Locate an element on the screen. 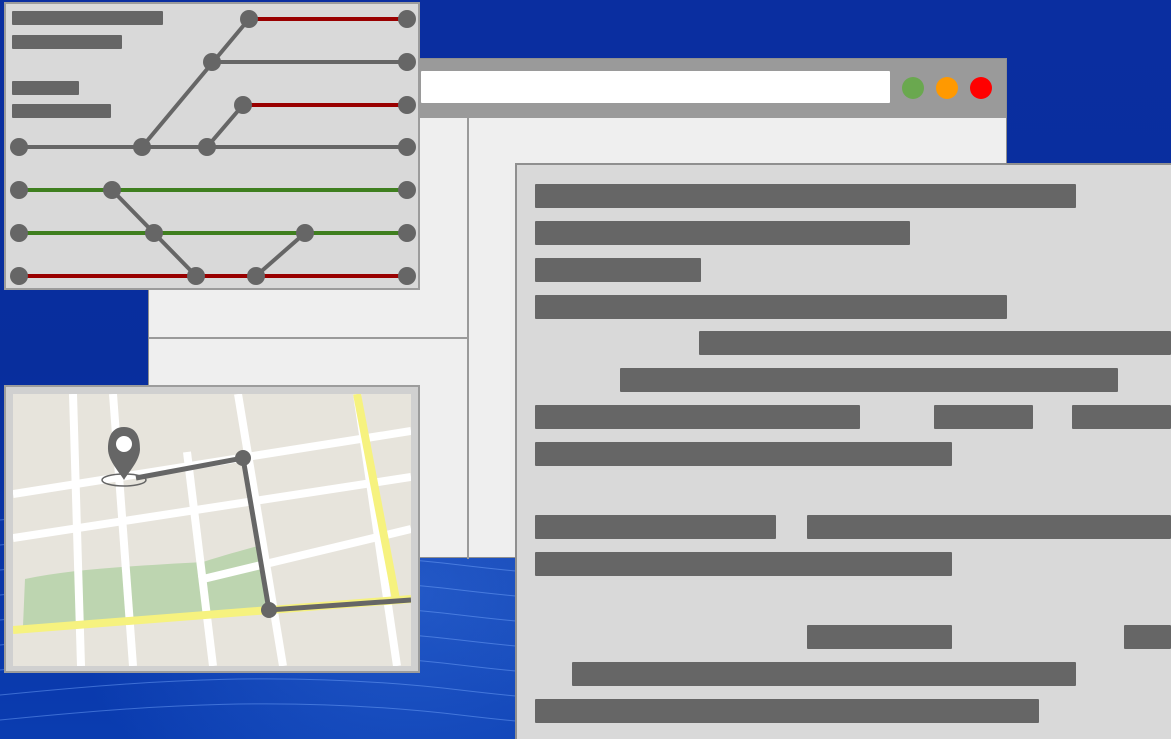  window-orange-button is located at coordinates (947, 88).